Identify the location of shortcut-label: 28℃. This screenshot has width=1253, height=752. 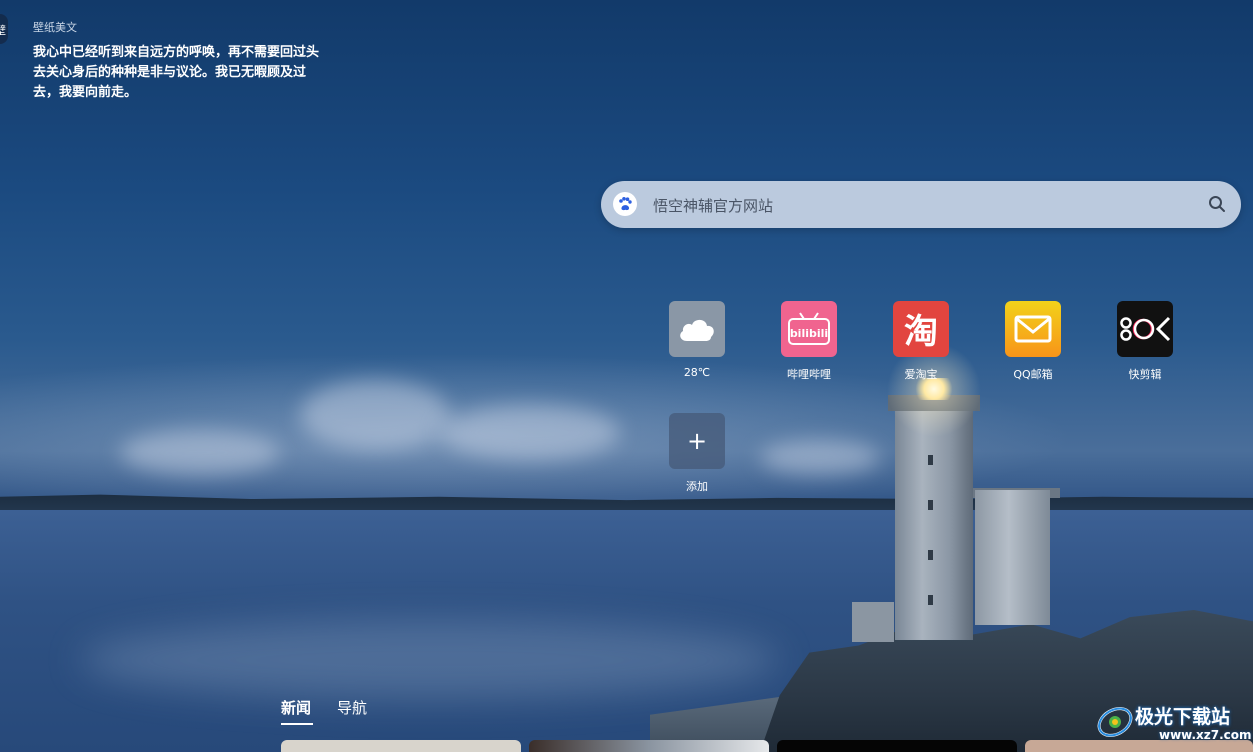
(697, 372).